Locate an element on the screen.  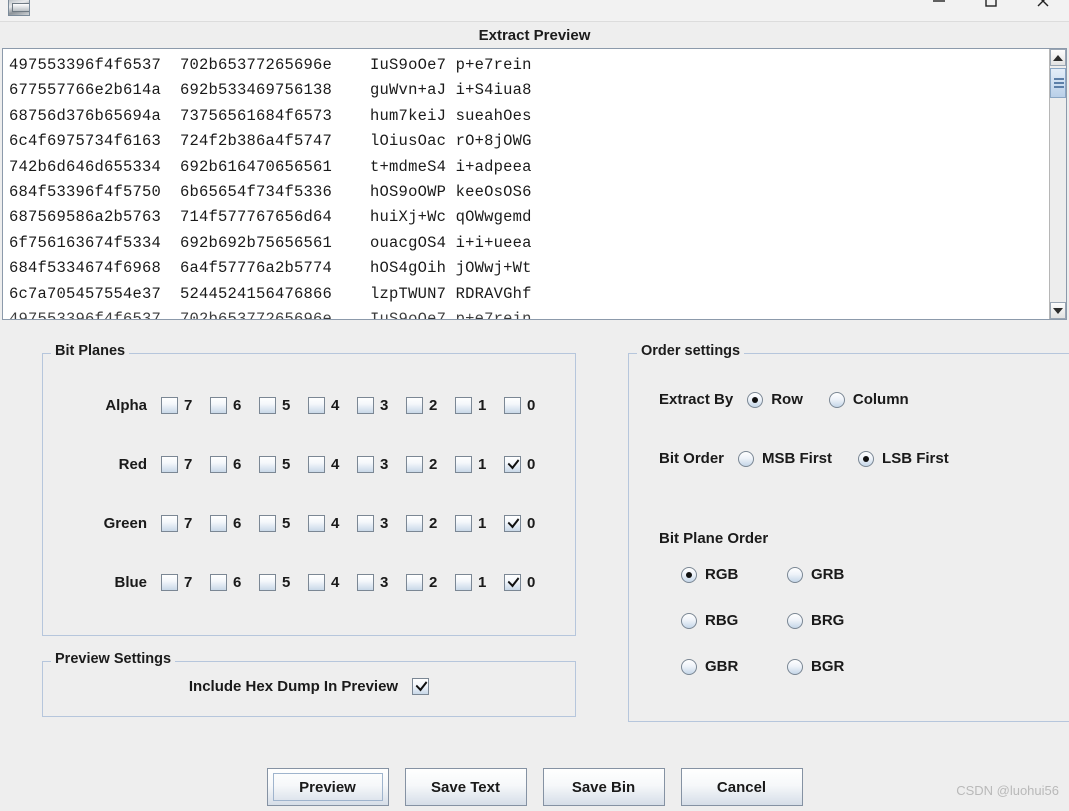
save-bin-button: Save Bin is located at coordinates (603, 787).